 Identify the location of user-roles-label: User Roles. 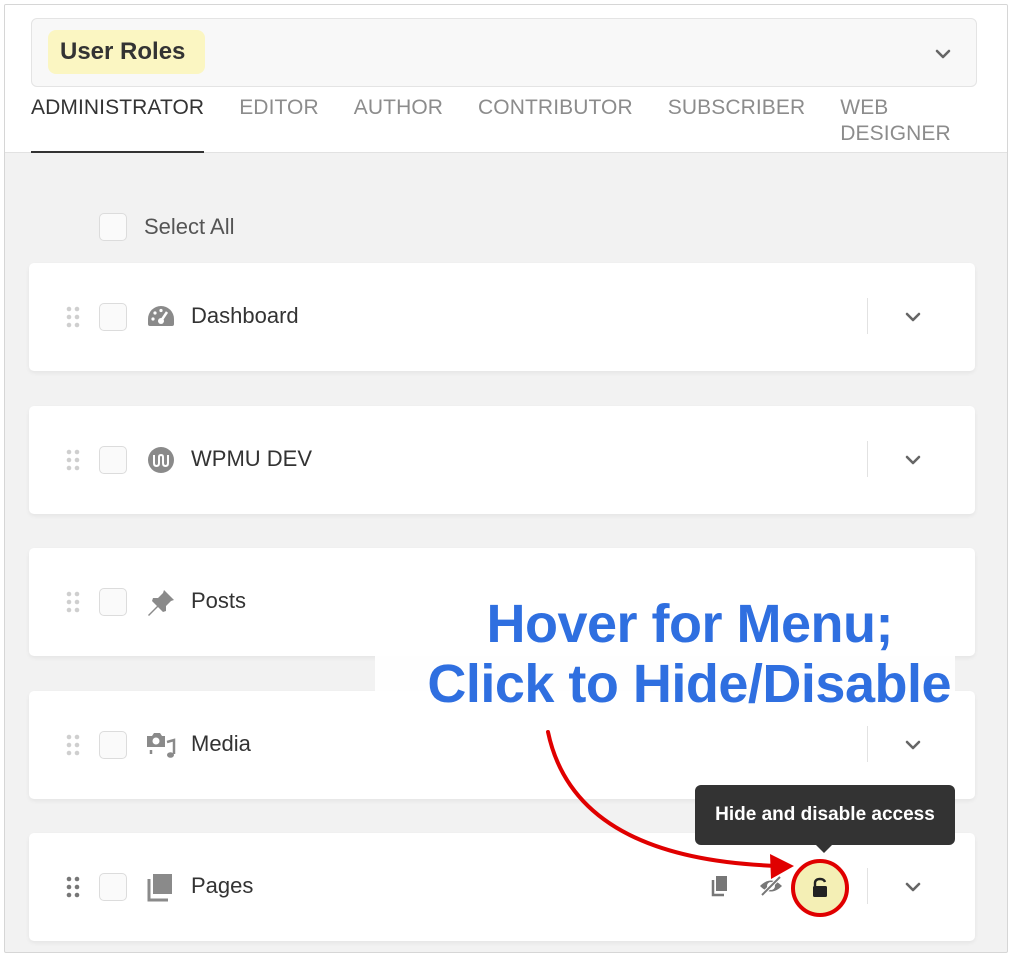
(127, 52).